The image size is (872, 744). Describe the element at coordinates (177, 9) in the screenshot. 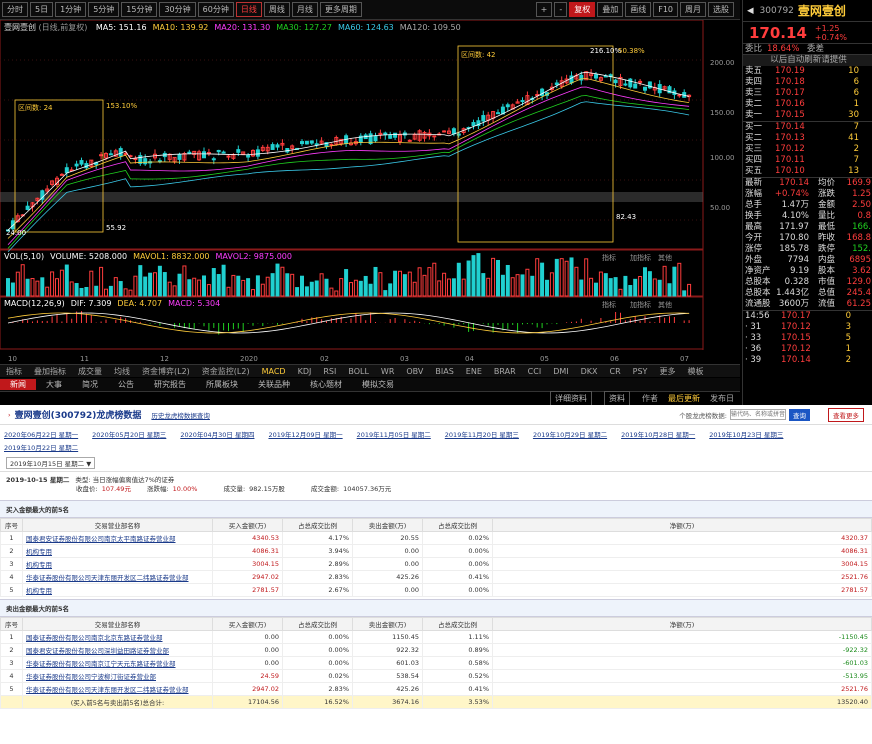

I see `period-button-5: 30分钟` at that location.